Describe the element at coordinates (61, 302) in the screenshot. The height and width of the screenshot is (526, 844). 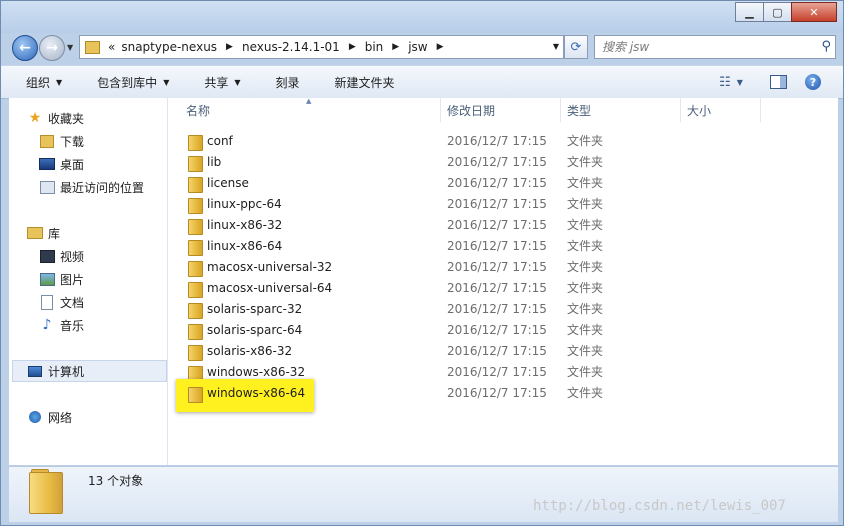
I see `sidebar-item-documents: 文档` at that location.